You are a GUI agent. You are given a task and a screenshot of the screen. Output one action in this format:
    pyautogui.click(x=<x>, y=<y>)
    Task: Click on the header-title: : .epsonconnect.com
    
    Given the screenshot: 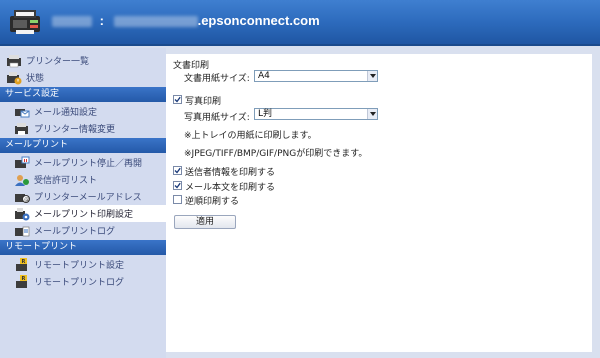 What is the action you would take?
    pyautogui.click(x=186, y=20)
    